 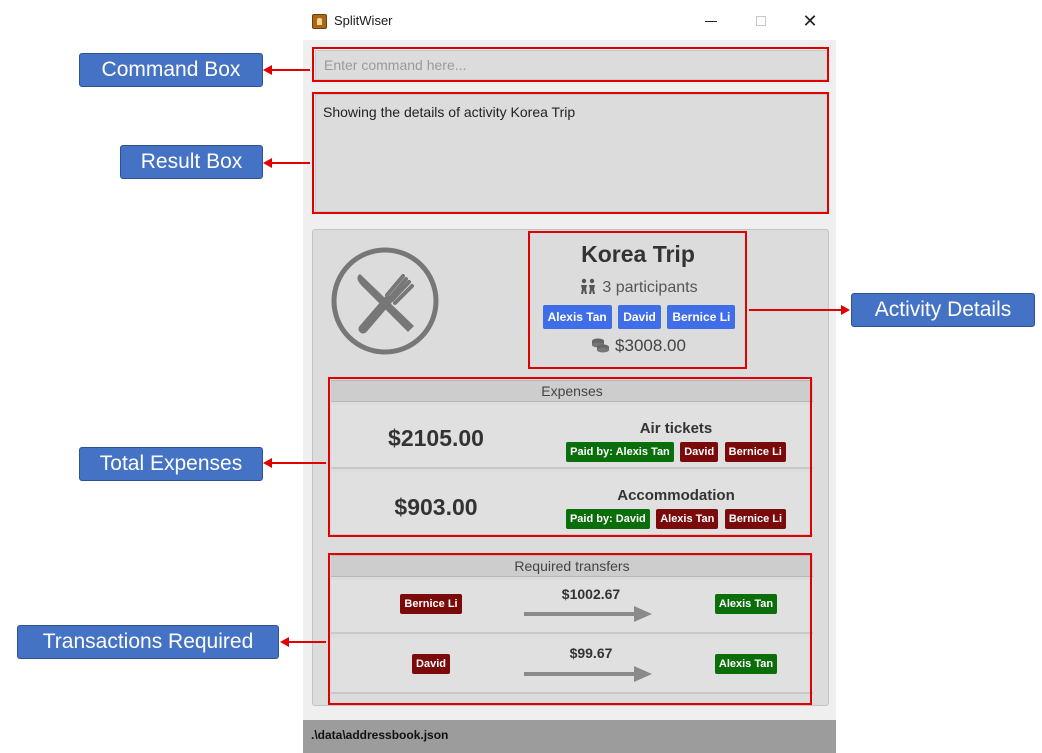 I want to click on close-icon: ✕, so click(x=810, y=21).